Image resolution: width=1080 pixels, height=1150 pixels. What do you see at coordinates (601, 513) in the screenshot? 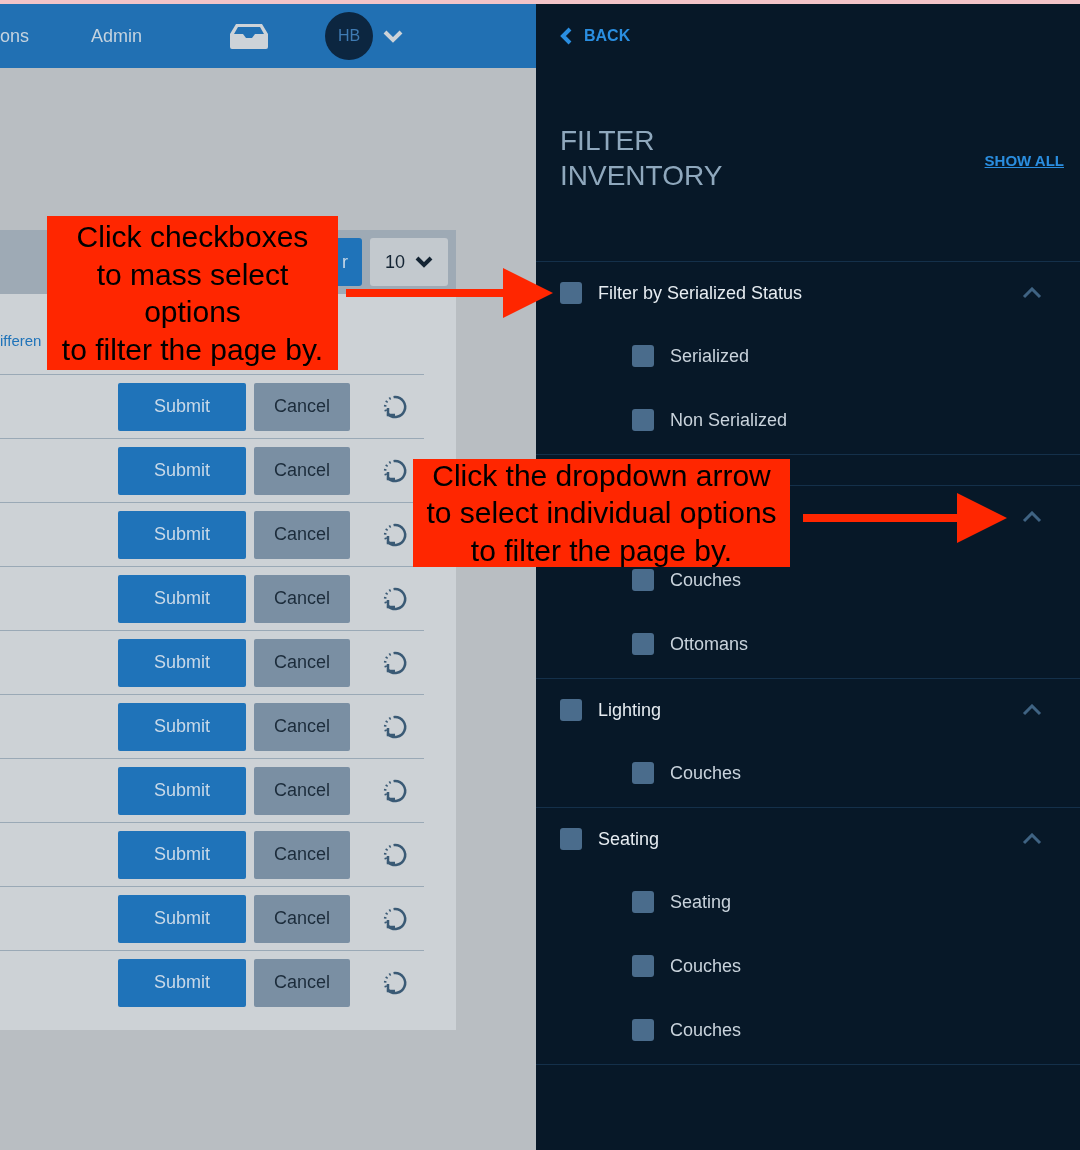
I see `callout-tooltip: Click the dropdown arrow to select individual options to filter the page by.` at bounding box center [601, 513].